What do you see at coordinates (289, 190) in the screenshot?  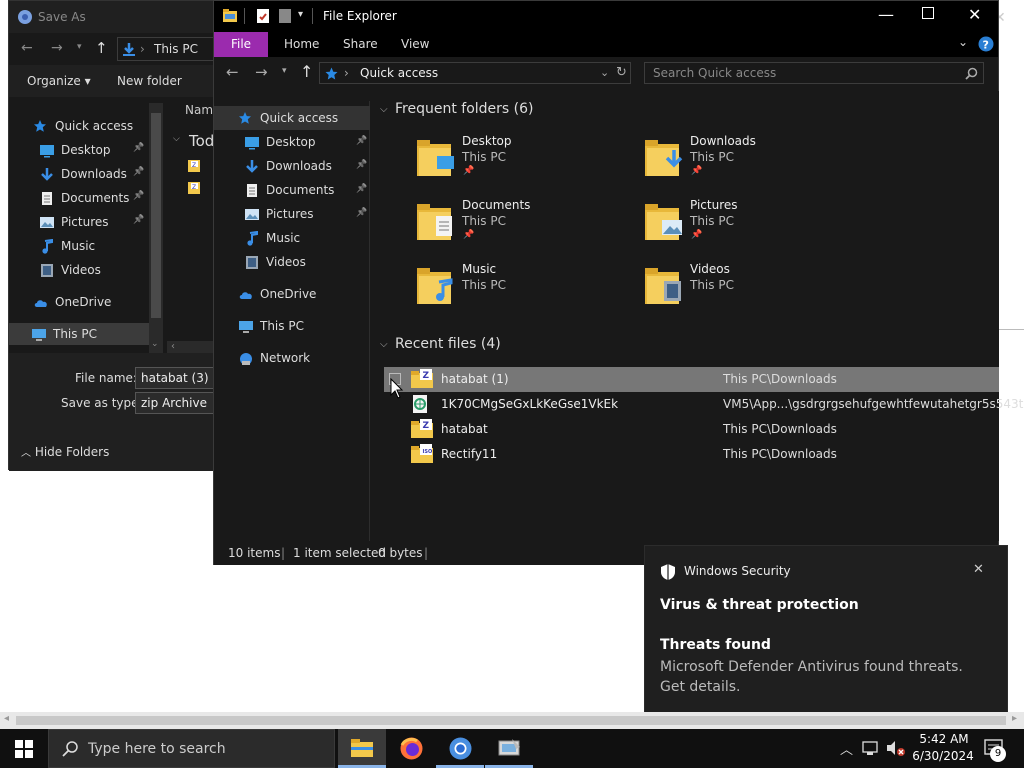 I see `nav-item-documents: Documents` at bounding box center [289, 190].